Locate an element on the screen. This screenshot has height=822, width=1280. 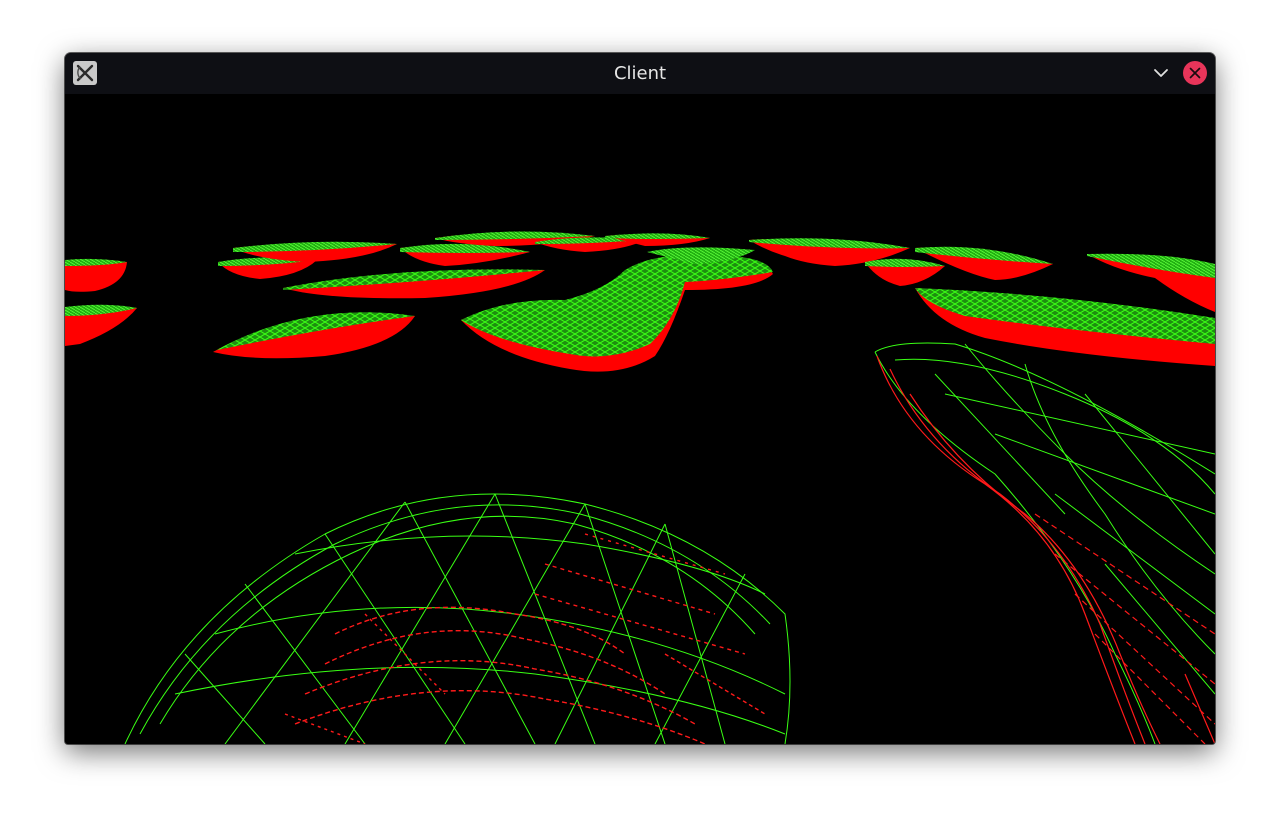
title-bar: Client is located at coordinates (640, 74).